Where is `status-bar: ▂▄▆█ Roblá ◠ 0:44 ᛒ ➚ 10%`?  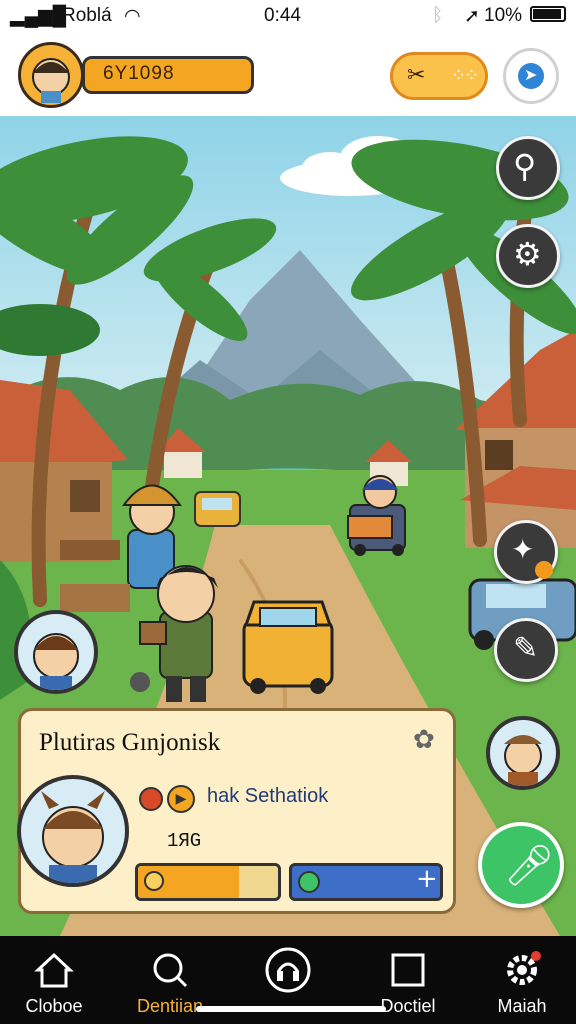
status-bar: ▂▄▆█ Roblá ◠ 0:44 ᛒ ➚ 10% is located at coordinates (288, 17).